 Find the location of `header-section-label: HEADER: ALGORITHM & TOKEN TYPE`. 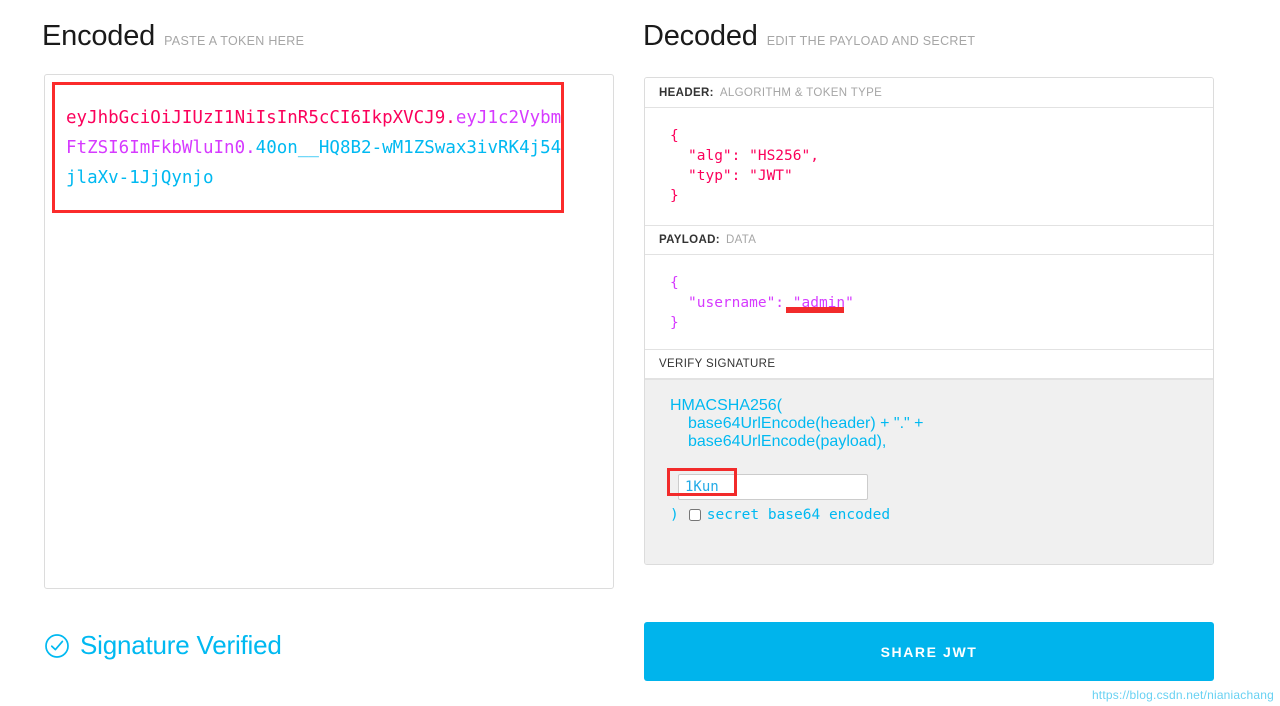

header-section-label: HEADER: ALGORITHM & TOKEN TYPE is located at coordinates (929, 93).